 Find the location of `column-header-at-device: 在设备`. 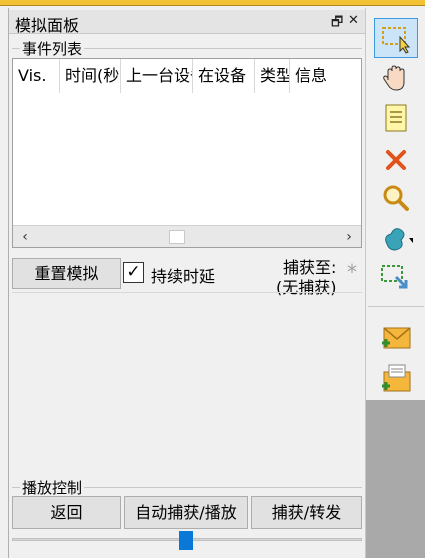

column-header-at-device: 在设备 is located at coordinates (224, 76).